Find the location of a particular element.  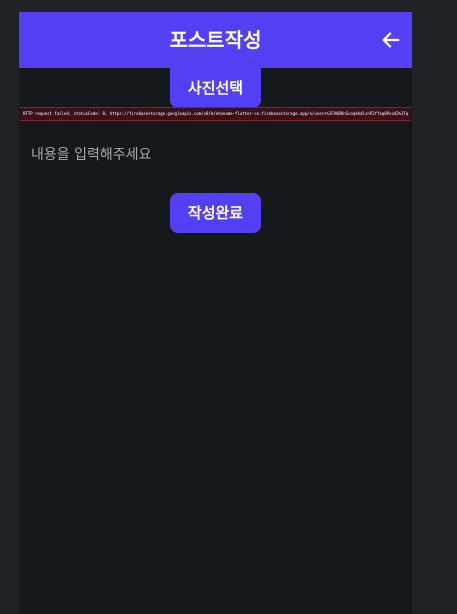

app-bar: 포스트작성 is located at coordinates (215, 40).